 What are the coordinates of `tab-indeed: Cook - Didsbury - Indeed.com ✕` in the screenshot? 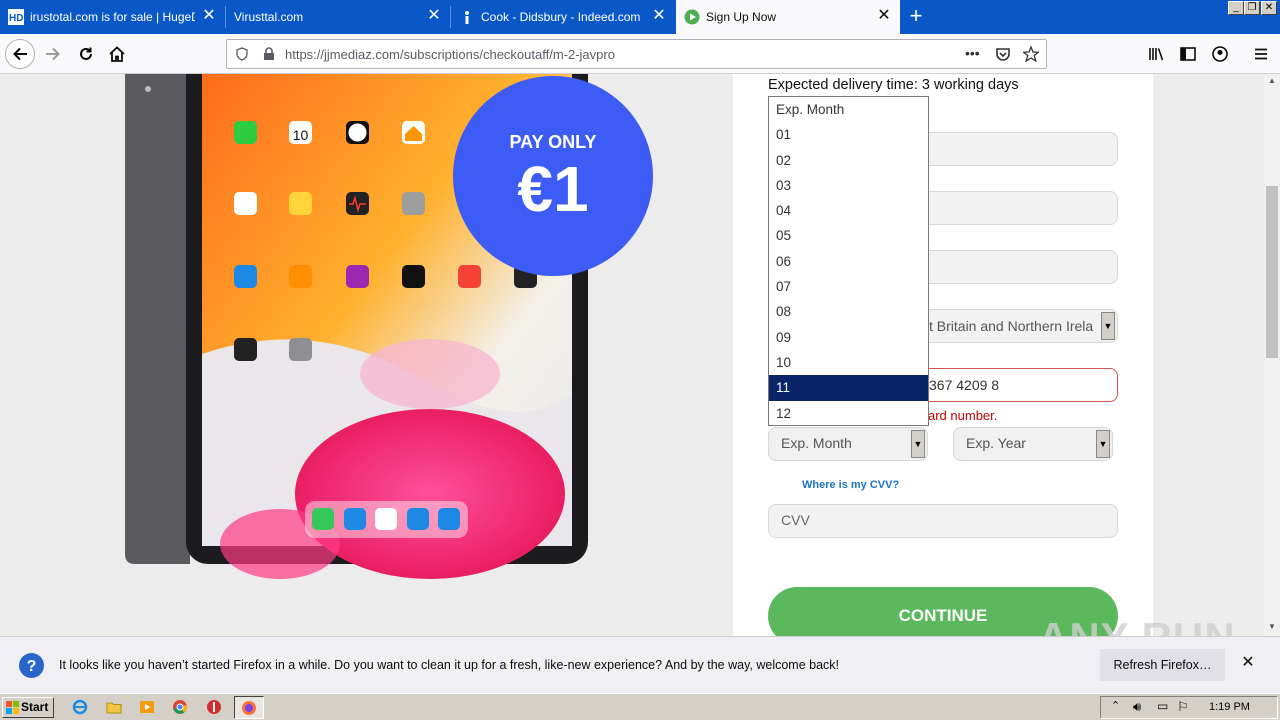 It's located at (563, 17).